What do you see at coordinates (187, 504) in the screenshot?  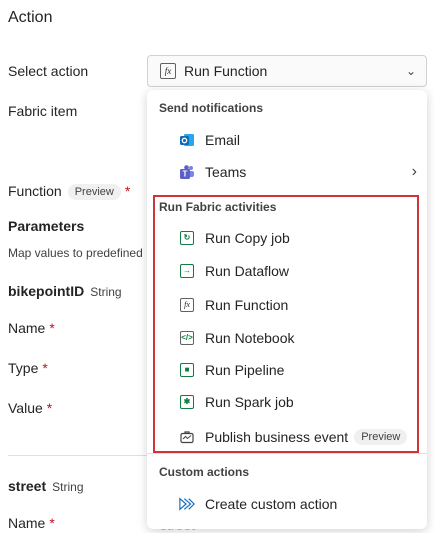 I see `custom-action-icon` at bounding box center [187, 504].